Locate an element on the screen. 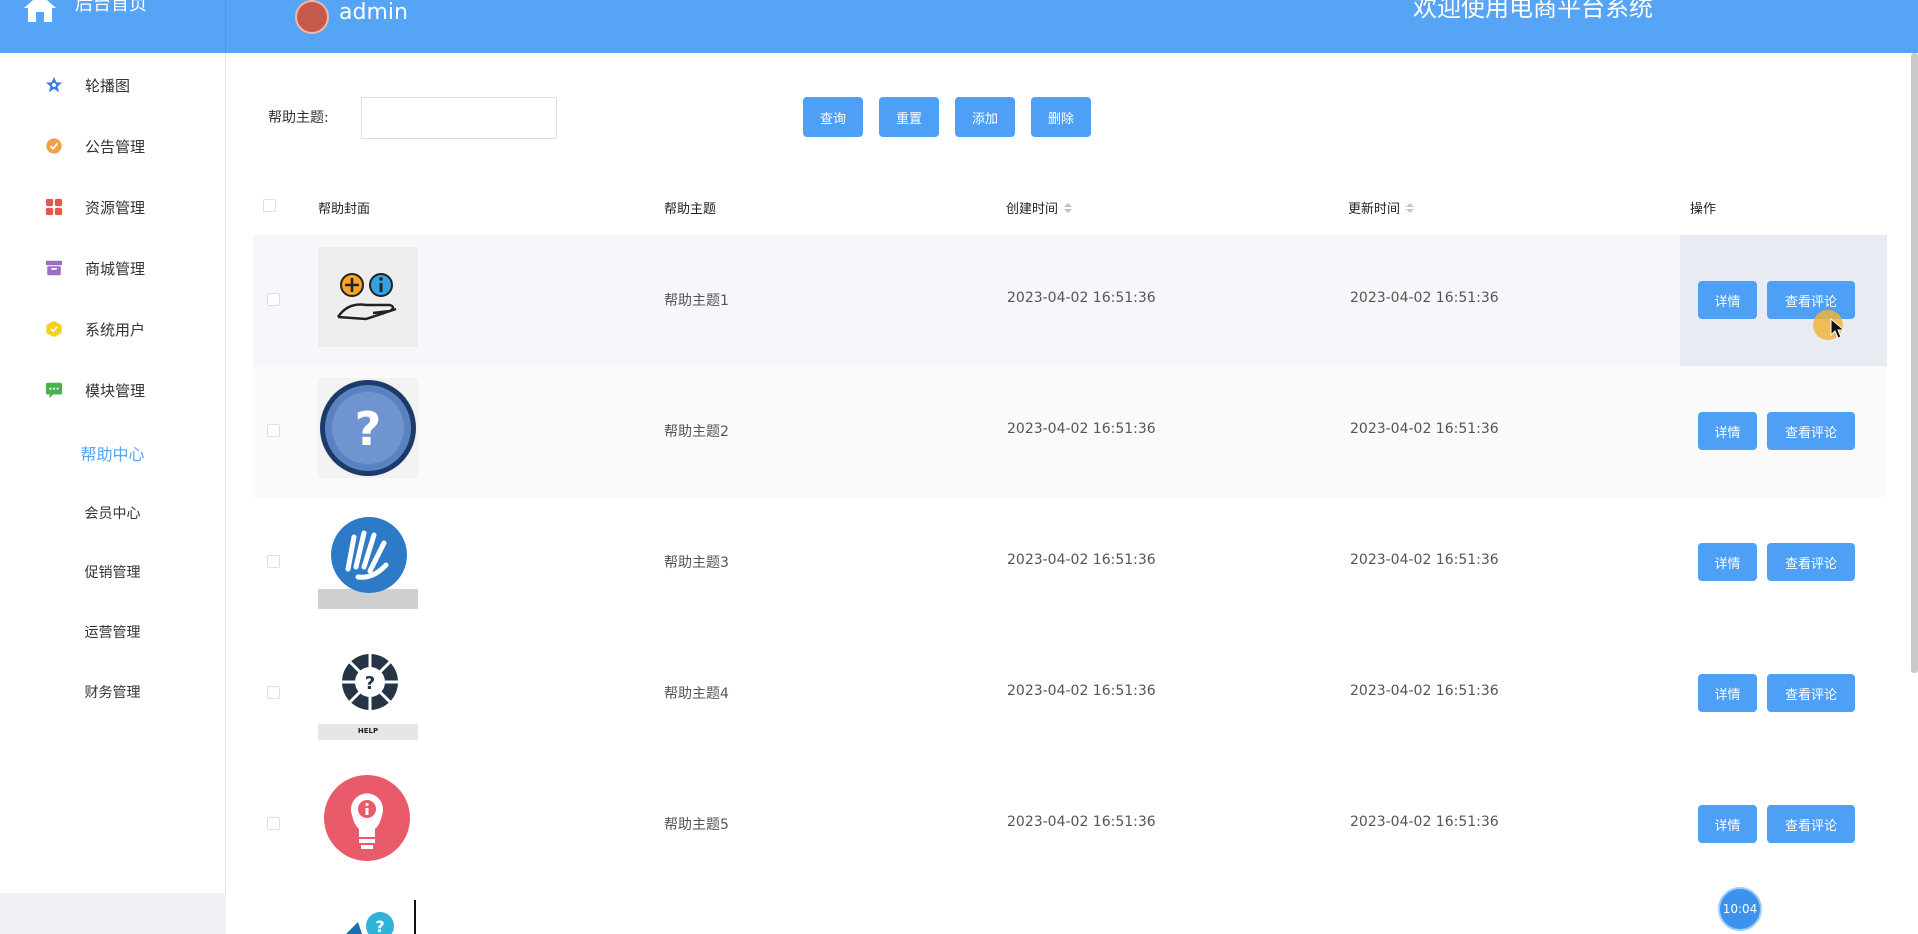  sidebar-subitem-promotion: 促销管理 is located at coordinates (112, 572).